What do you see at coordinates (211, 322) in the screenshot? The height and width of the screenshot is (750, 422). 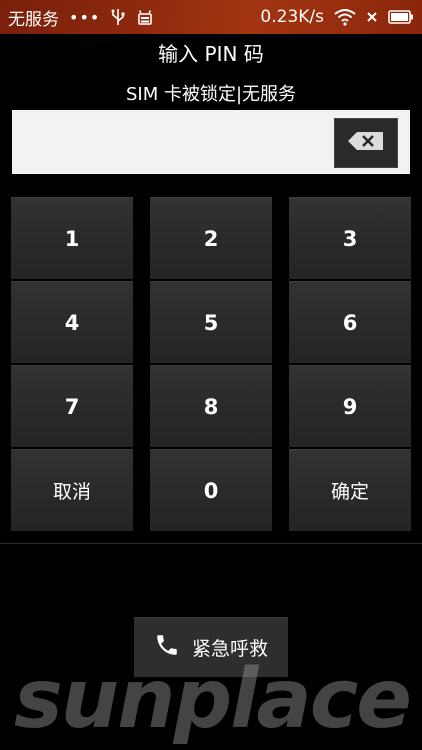 I see `key-5: 5` at bounding box center [211, 322].